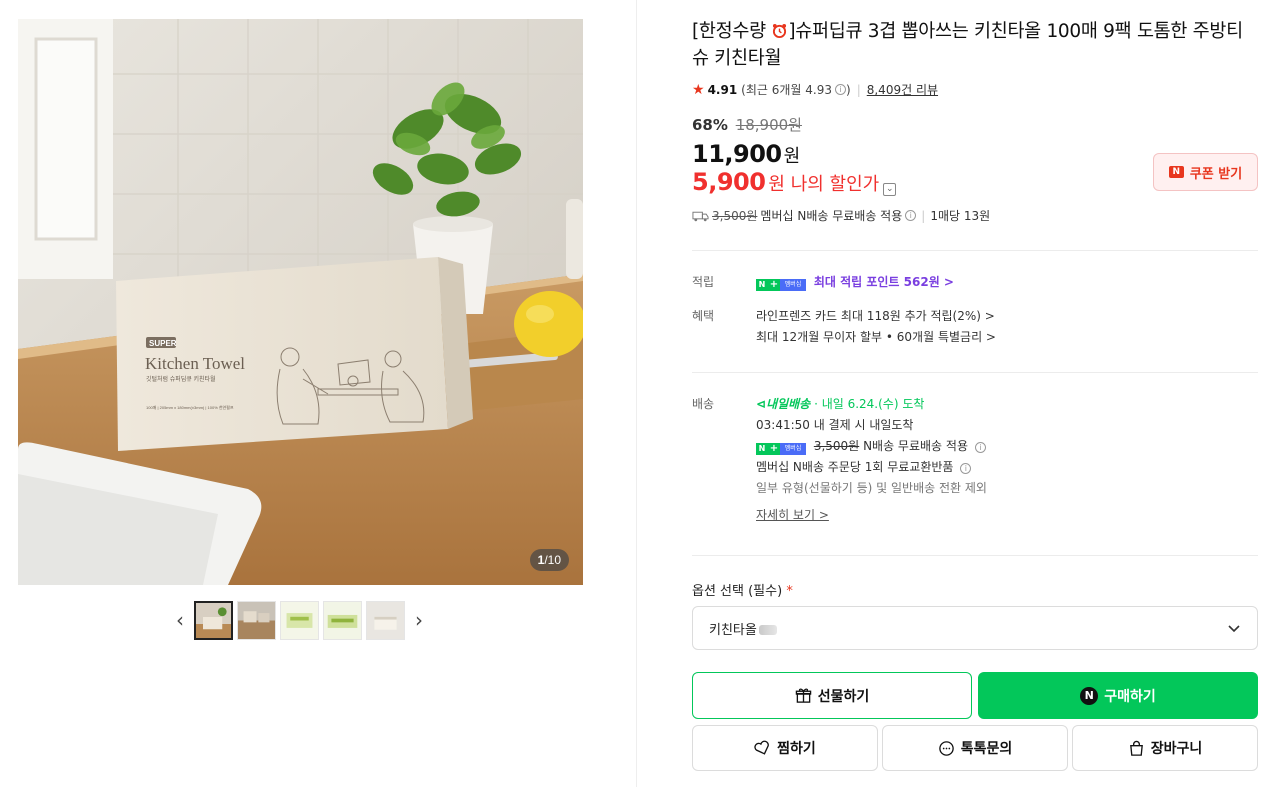 The height and width of the screenshot is (787, 1280). What do you see at coordinates (190, 407) in the screenshot?
I see `box-spec-text: 100매 | 205mm x 180mm(±3mm) | 100% 천연펄프` at bounding box center [190, 407].